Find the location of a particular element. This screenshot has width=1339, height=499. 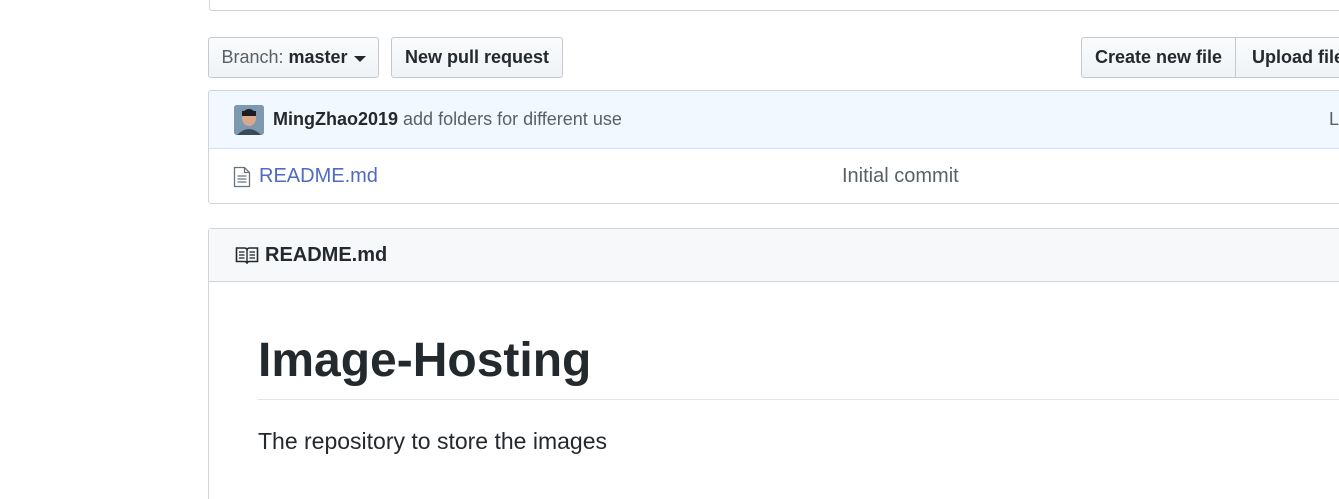

upload-files-button: Upload files is located at coordinates (1287, 57).